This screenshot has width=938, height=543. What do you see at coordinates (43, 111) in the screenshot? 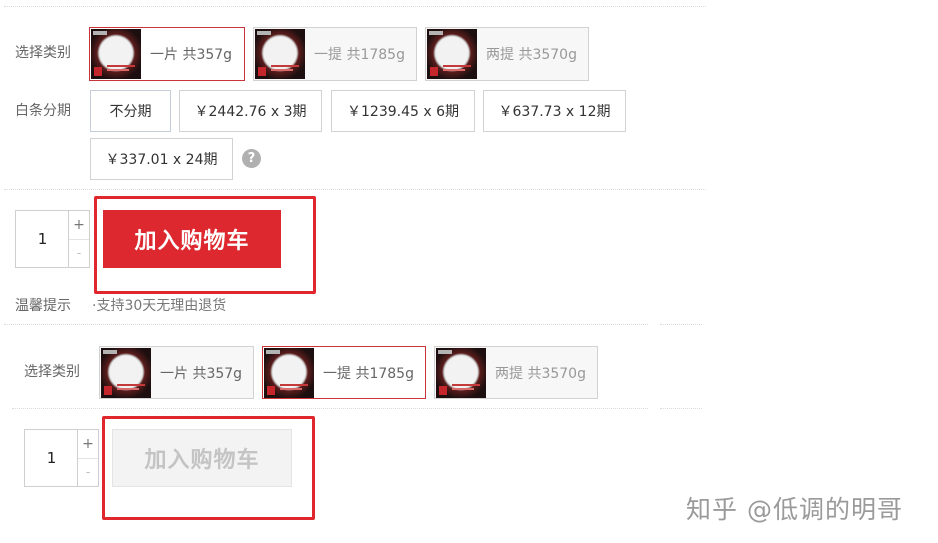
I see `installment-label: 白条分期` at bounding box center [43, 111].